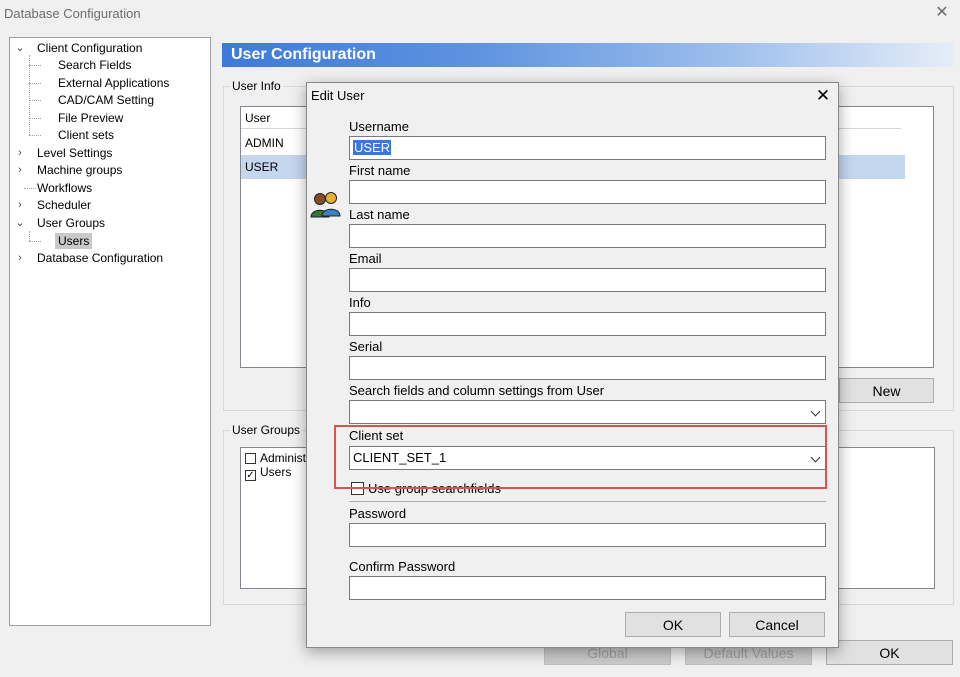 The image size is (960, 677). Describe the element at coordinates (886, 390) in the screenshot. I see `new-user-button: New` at that location.